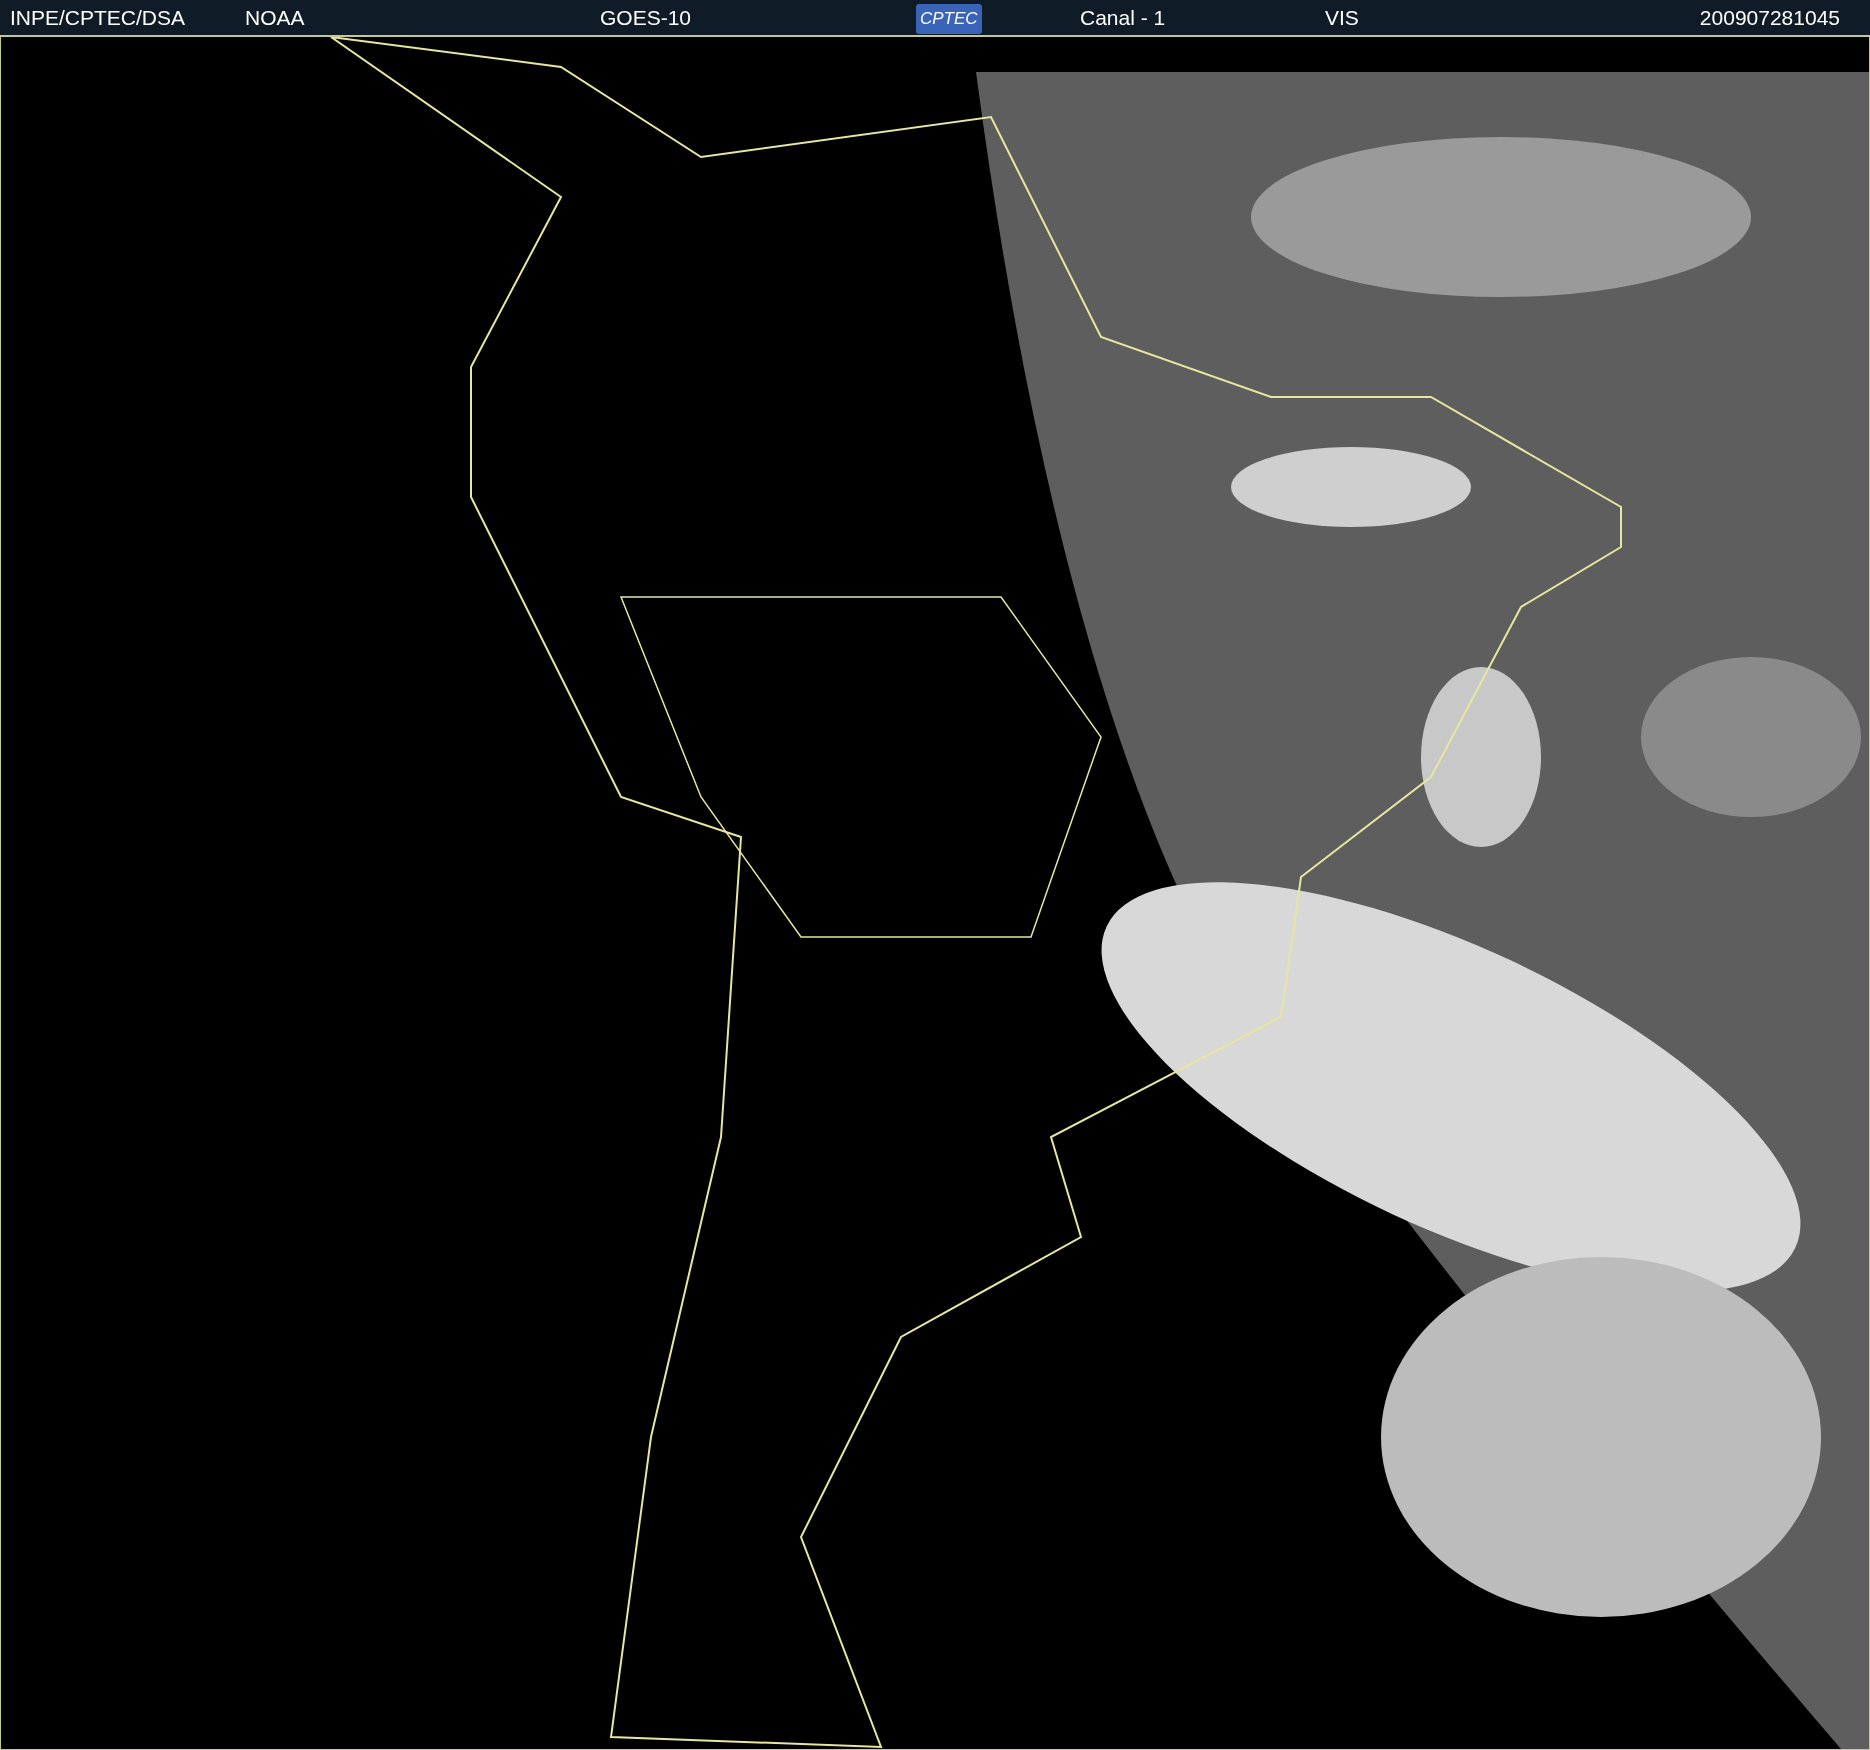 Image resolution: width=1870 pixels, height=1750 pixels. What do you see at coordinates (949, 19) in the screenshot?
I see `cptec-logo: CPTEC` at bounding box center [949, 19].